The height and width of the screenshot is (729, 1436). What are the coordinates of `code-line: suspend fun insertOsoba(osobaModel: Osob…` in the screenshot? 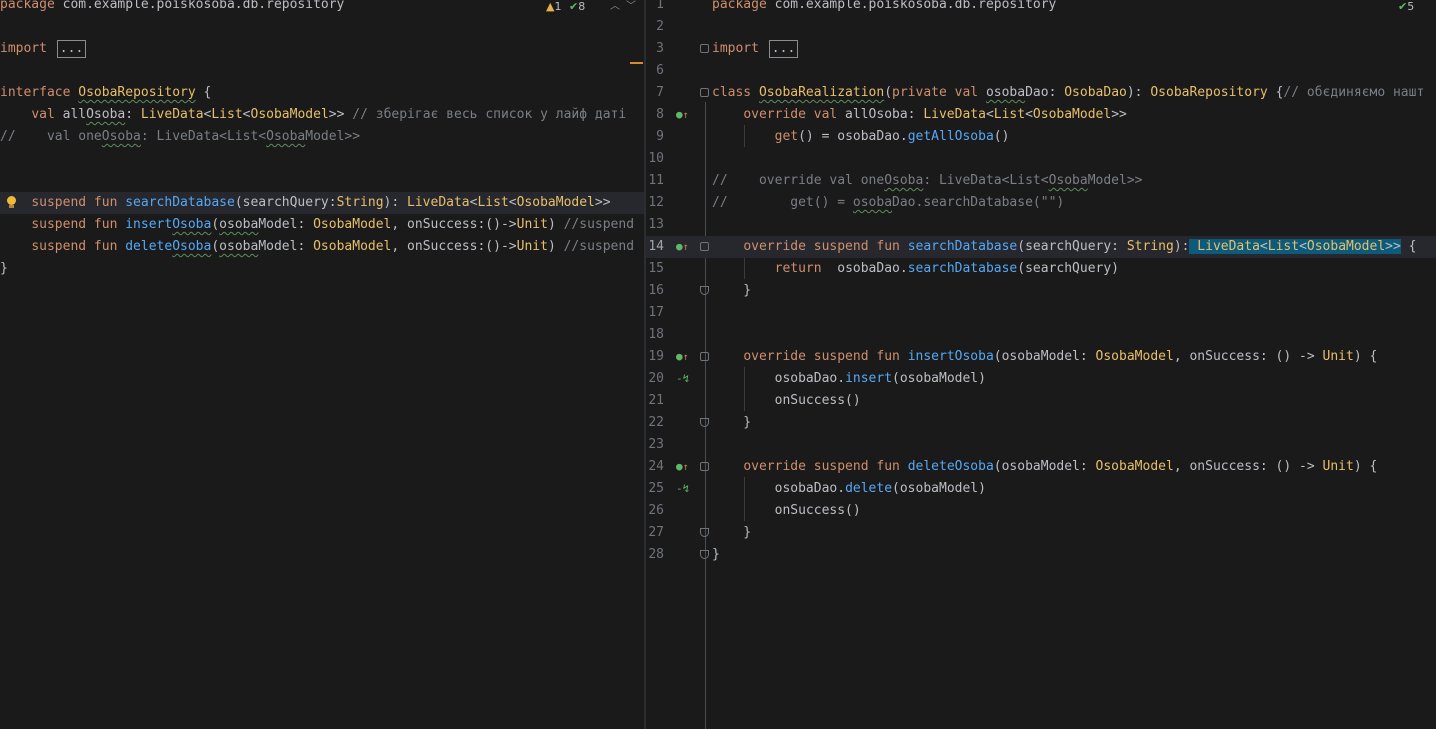 It's located at (322, 225).